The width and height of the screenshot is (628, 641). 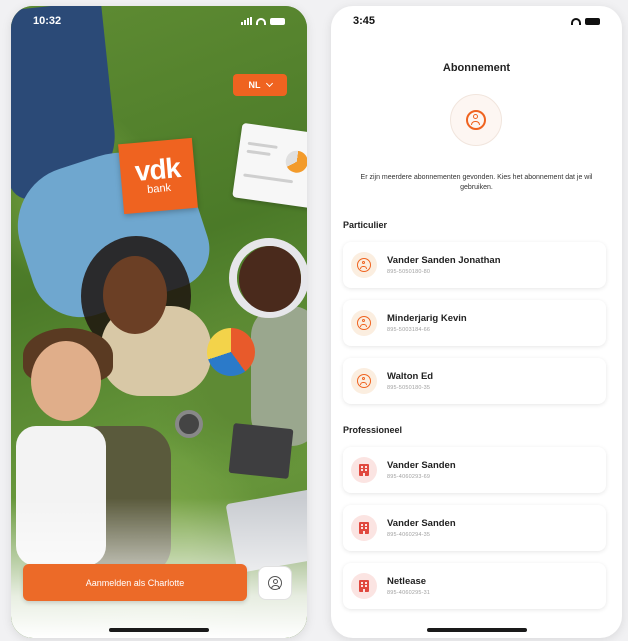 I want to click on subscription-card: Vander Sanden 895-4060294-35, so click(x=474, y=528).